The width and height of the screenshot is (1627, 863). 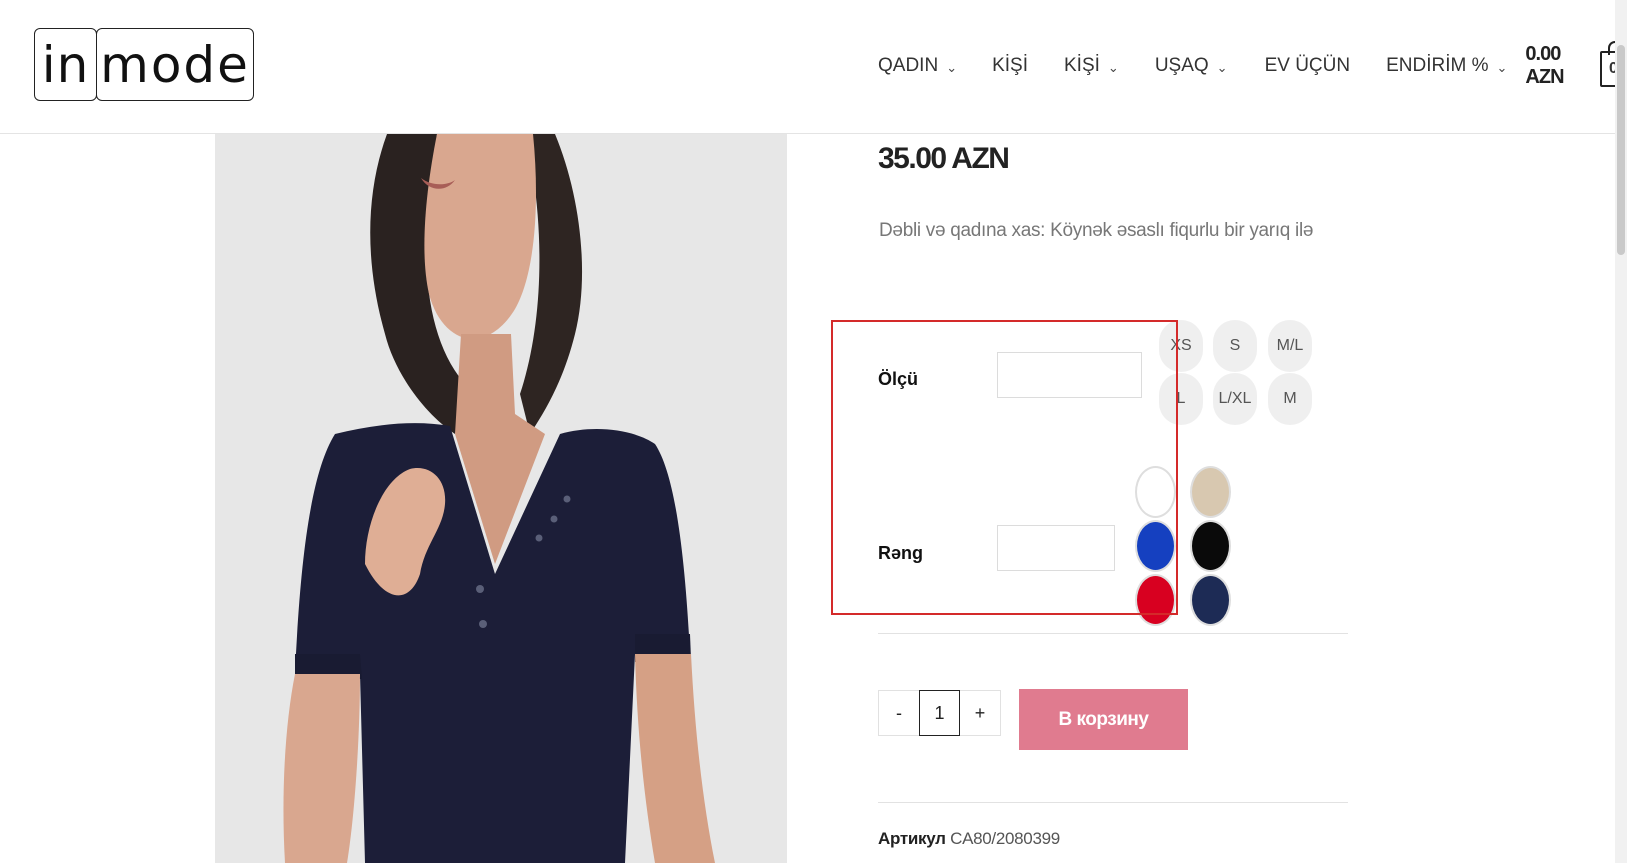 What do you see at coordinates (899, 713) in the screenshot?
I see `quantity-minus-button: -` at bounding box center [899, 713].